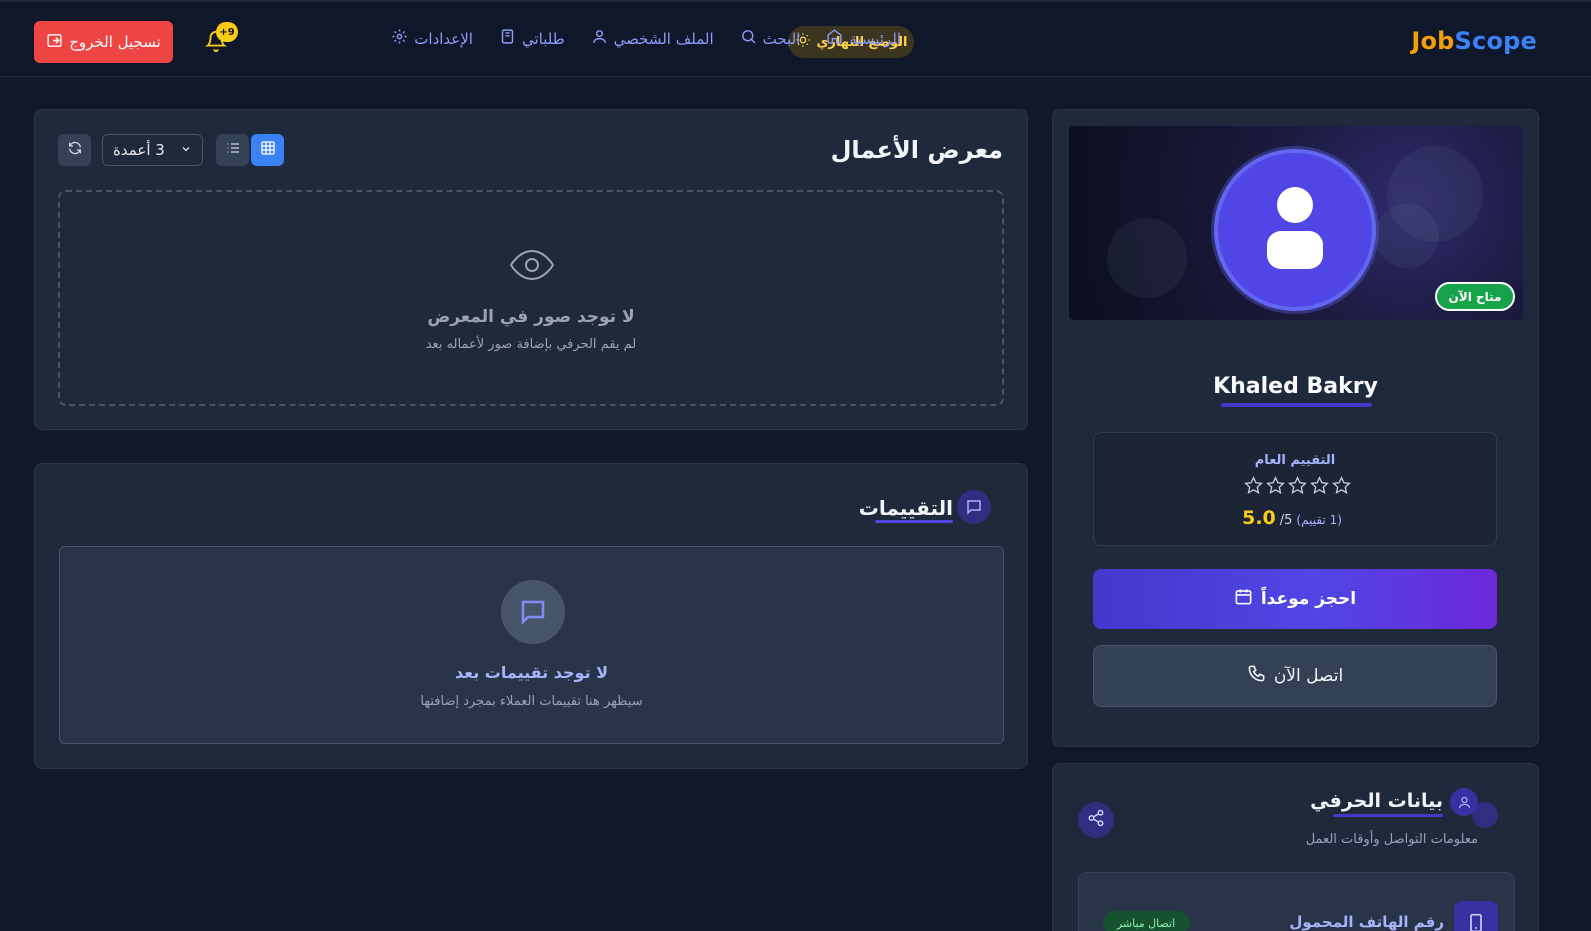  What do you see at coordinates (834, 38) in the screenshot?
I see `home-icon` at bounding box center [834, 38].